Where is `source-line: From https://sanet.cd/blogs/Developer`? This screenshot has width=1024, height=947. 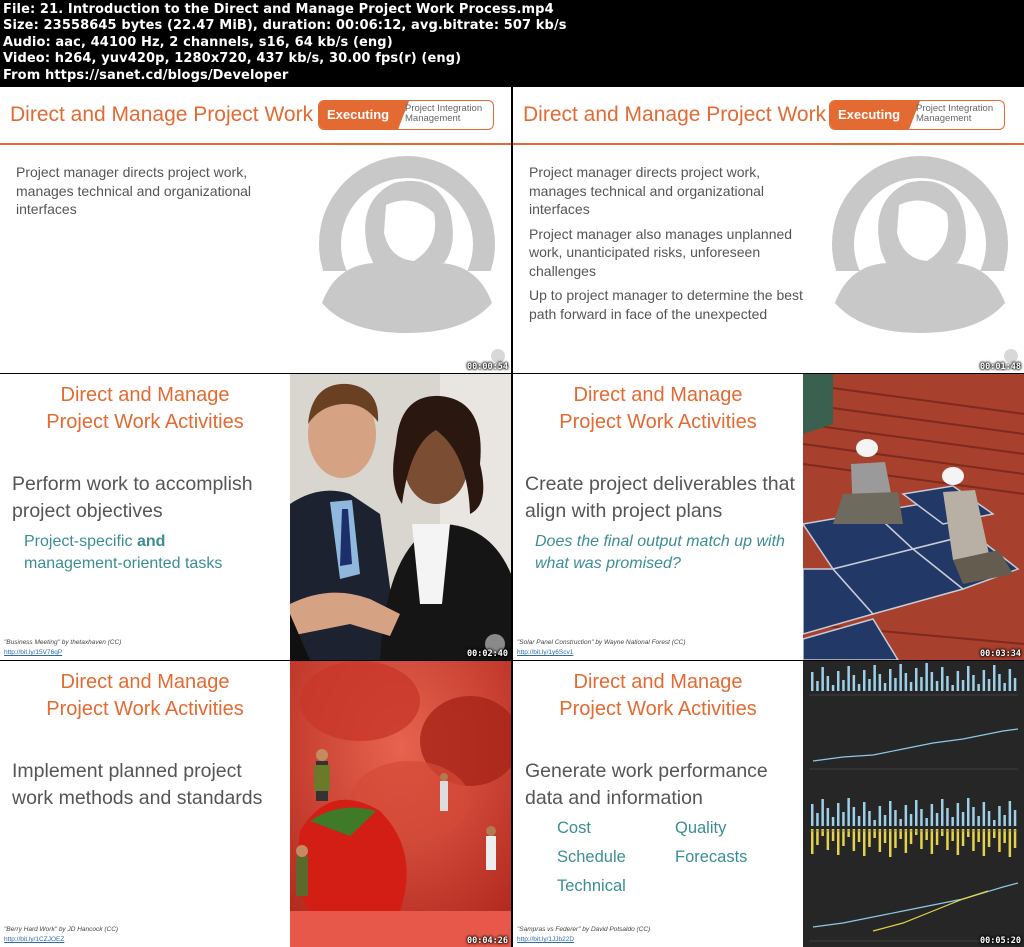 source-line: From https://sanet.cd/blogs/Developer is located at coordinates (146, 75).